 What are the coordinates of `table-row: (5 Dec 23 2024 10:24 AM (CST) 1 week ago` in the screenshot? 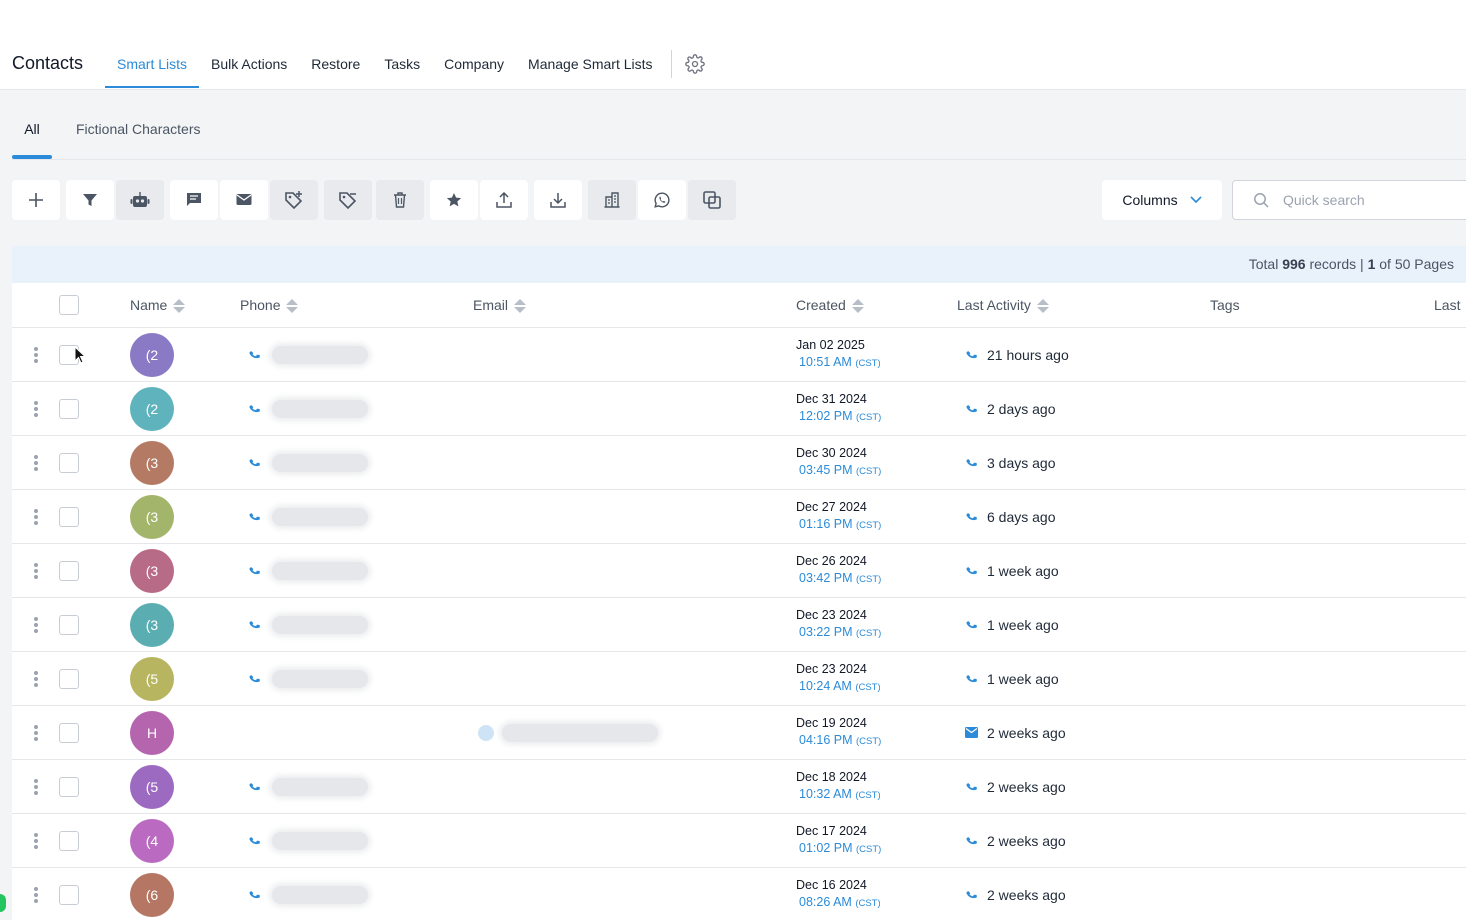 It's located at (739, 679).